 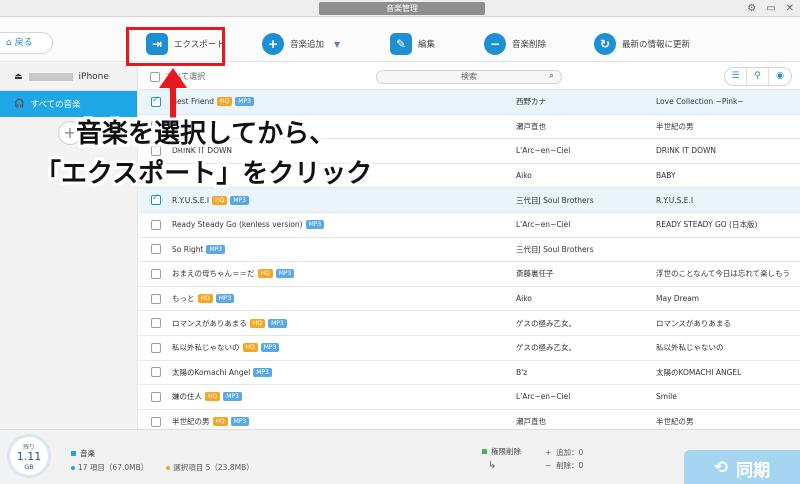 I want to click on search-input: 検索 ⌕, so click(x=469, y=77).